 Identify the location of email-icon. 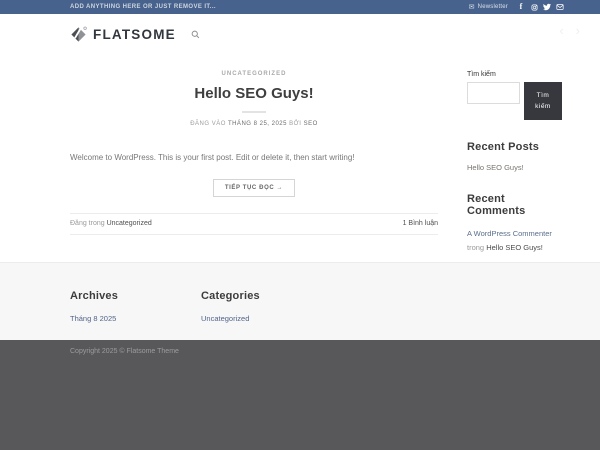
(560, 7).